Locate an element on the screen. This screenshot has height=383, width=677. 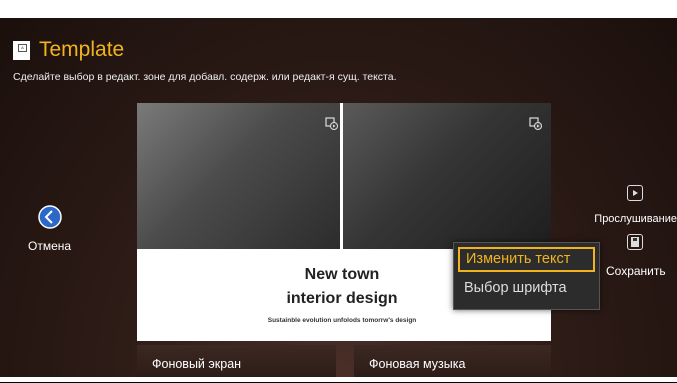
background-music-button: Фоновая музыка is located at coordinates (452, 361).